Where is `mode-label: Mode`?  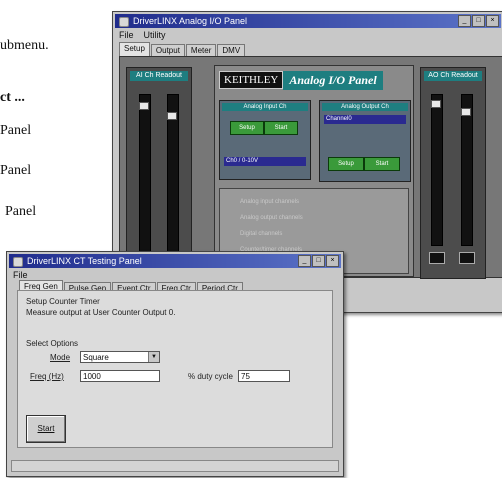 mode-label: Mode is located at coordinates (60, 357).